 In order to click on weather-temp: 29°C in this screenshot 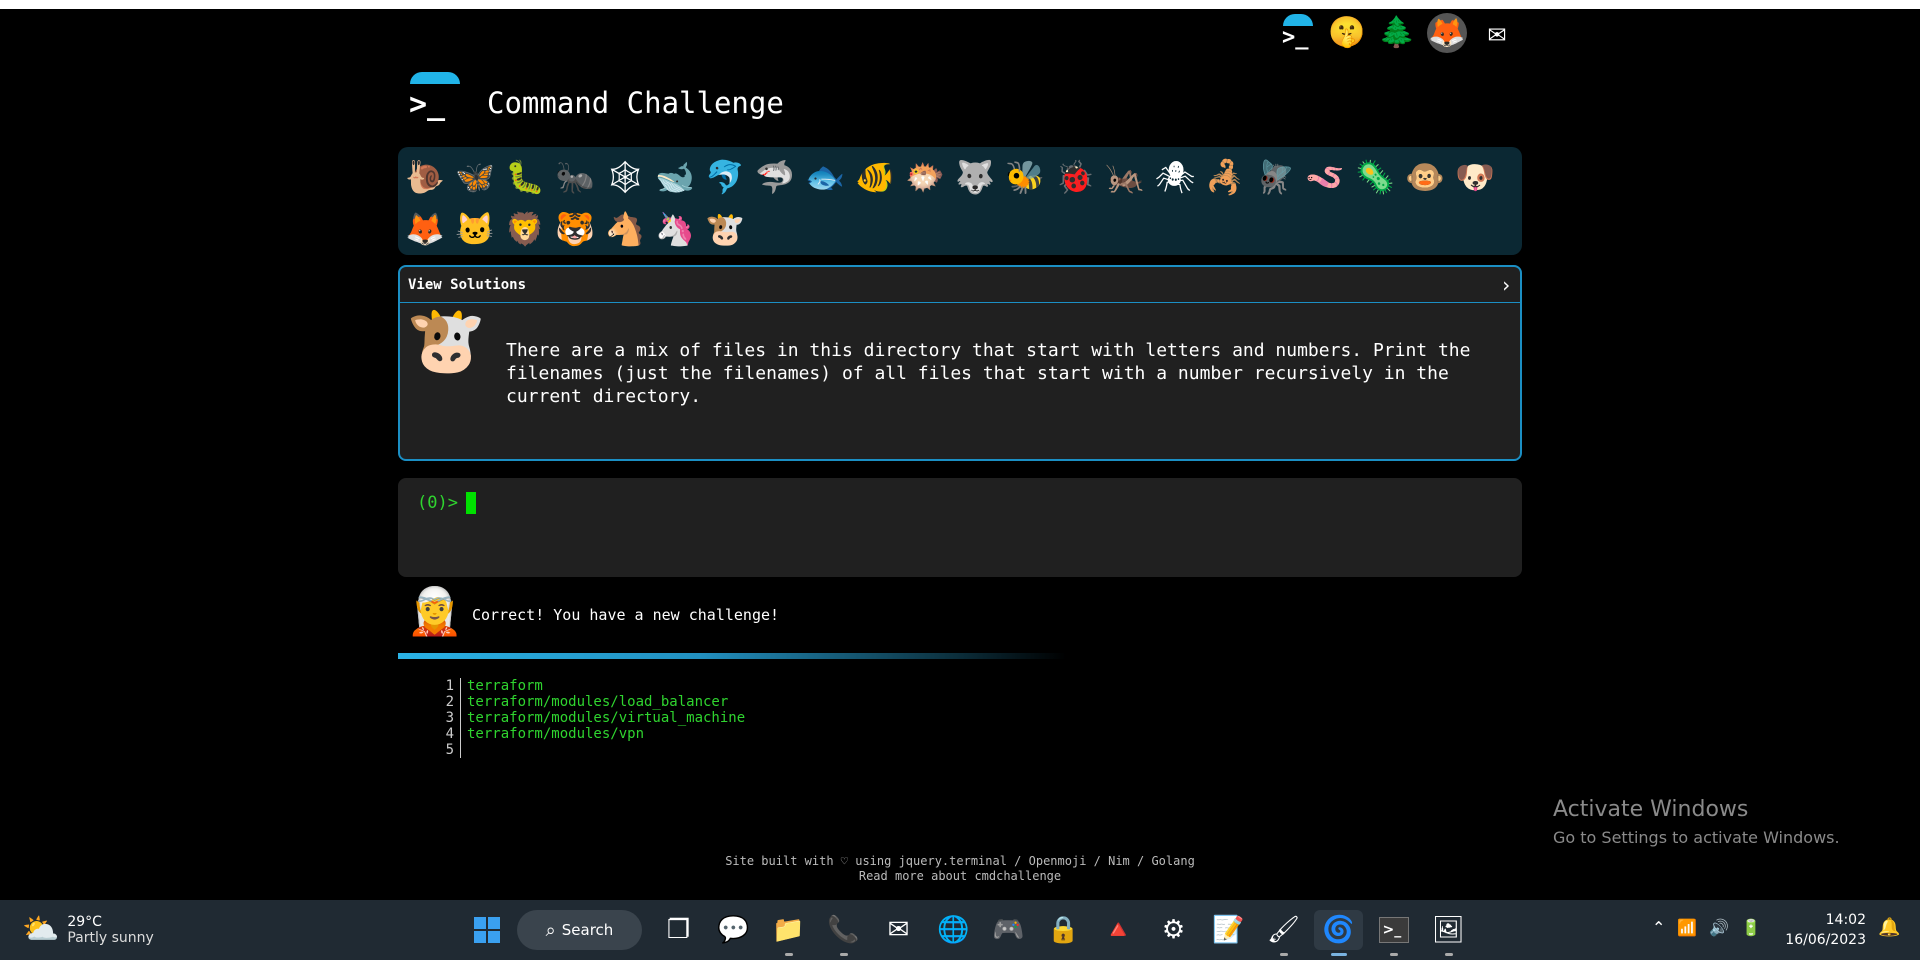, I will do `click(84, 921)`.